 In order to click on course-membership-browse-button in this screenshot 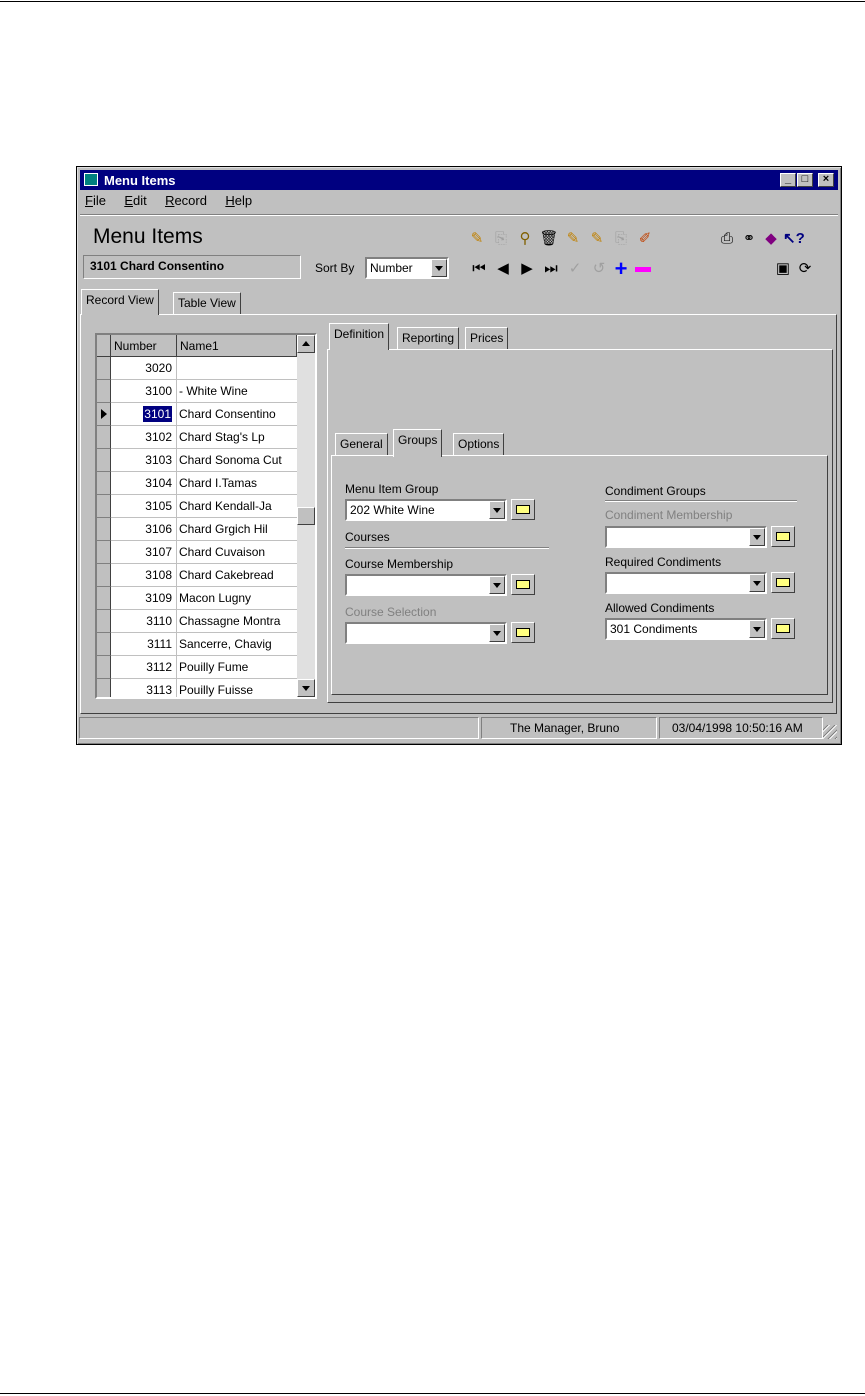, I will do `click(523, 584)`.